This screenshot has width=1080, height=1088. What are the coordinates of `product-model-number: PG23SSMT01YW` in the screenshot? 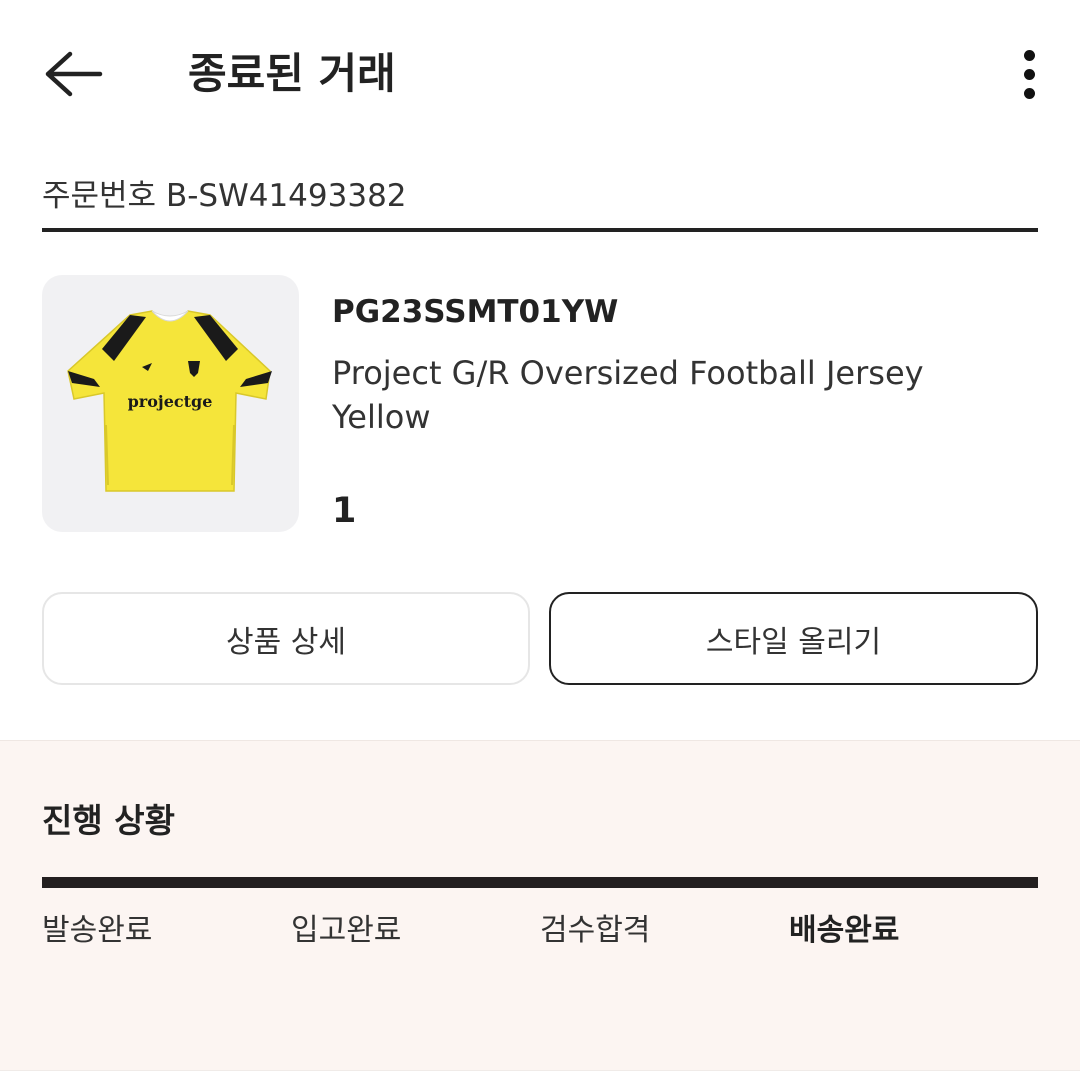 It's located at (475, 312).